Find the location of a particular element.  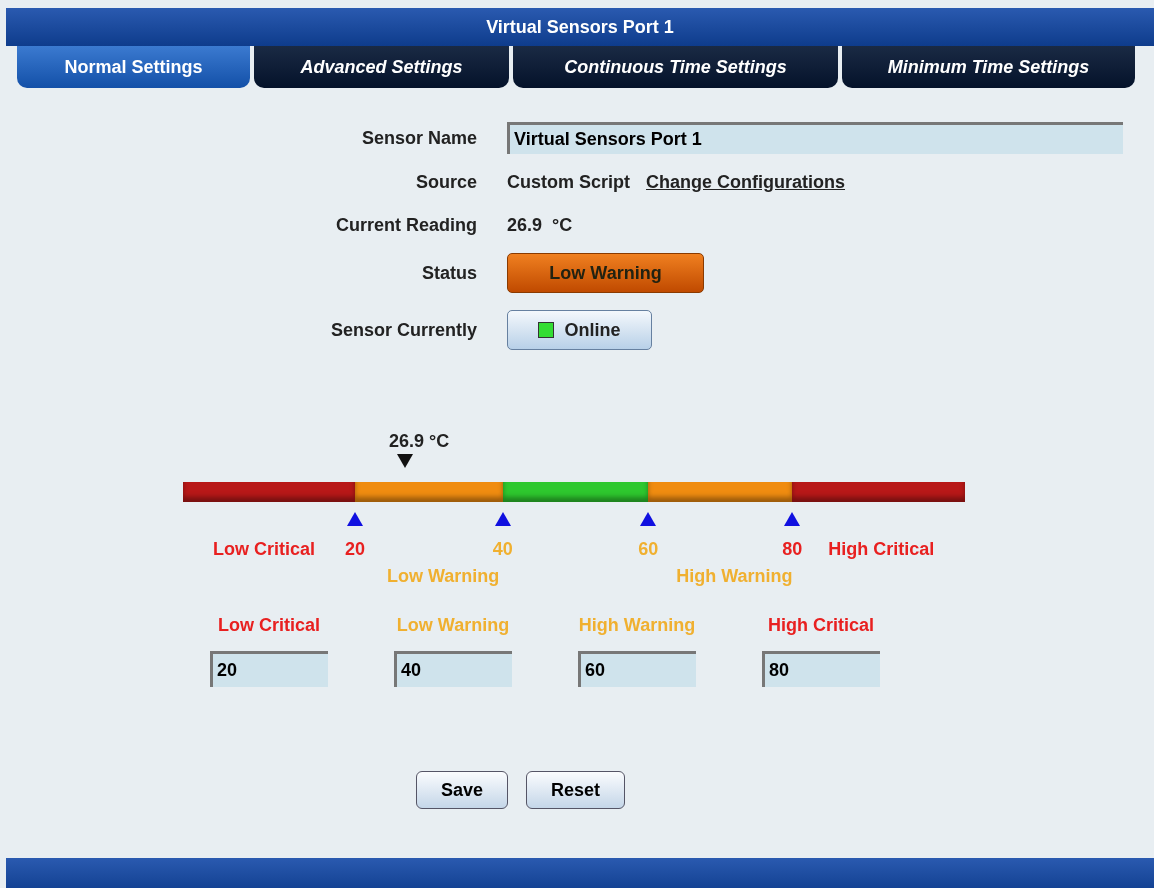

marker-value: 20 is located at coordinates (355, 549).